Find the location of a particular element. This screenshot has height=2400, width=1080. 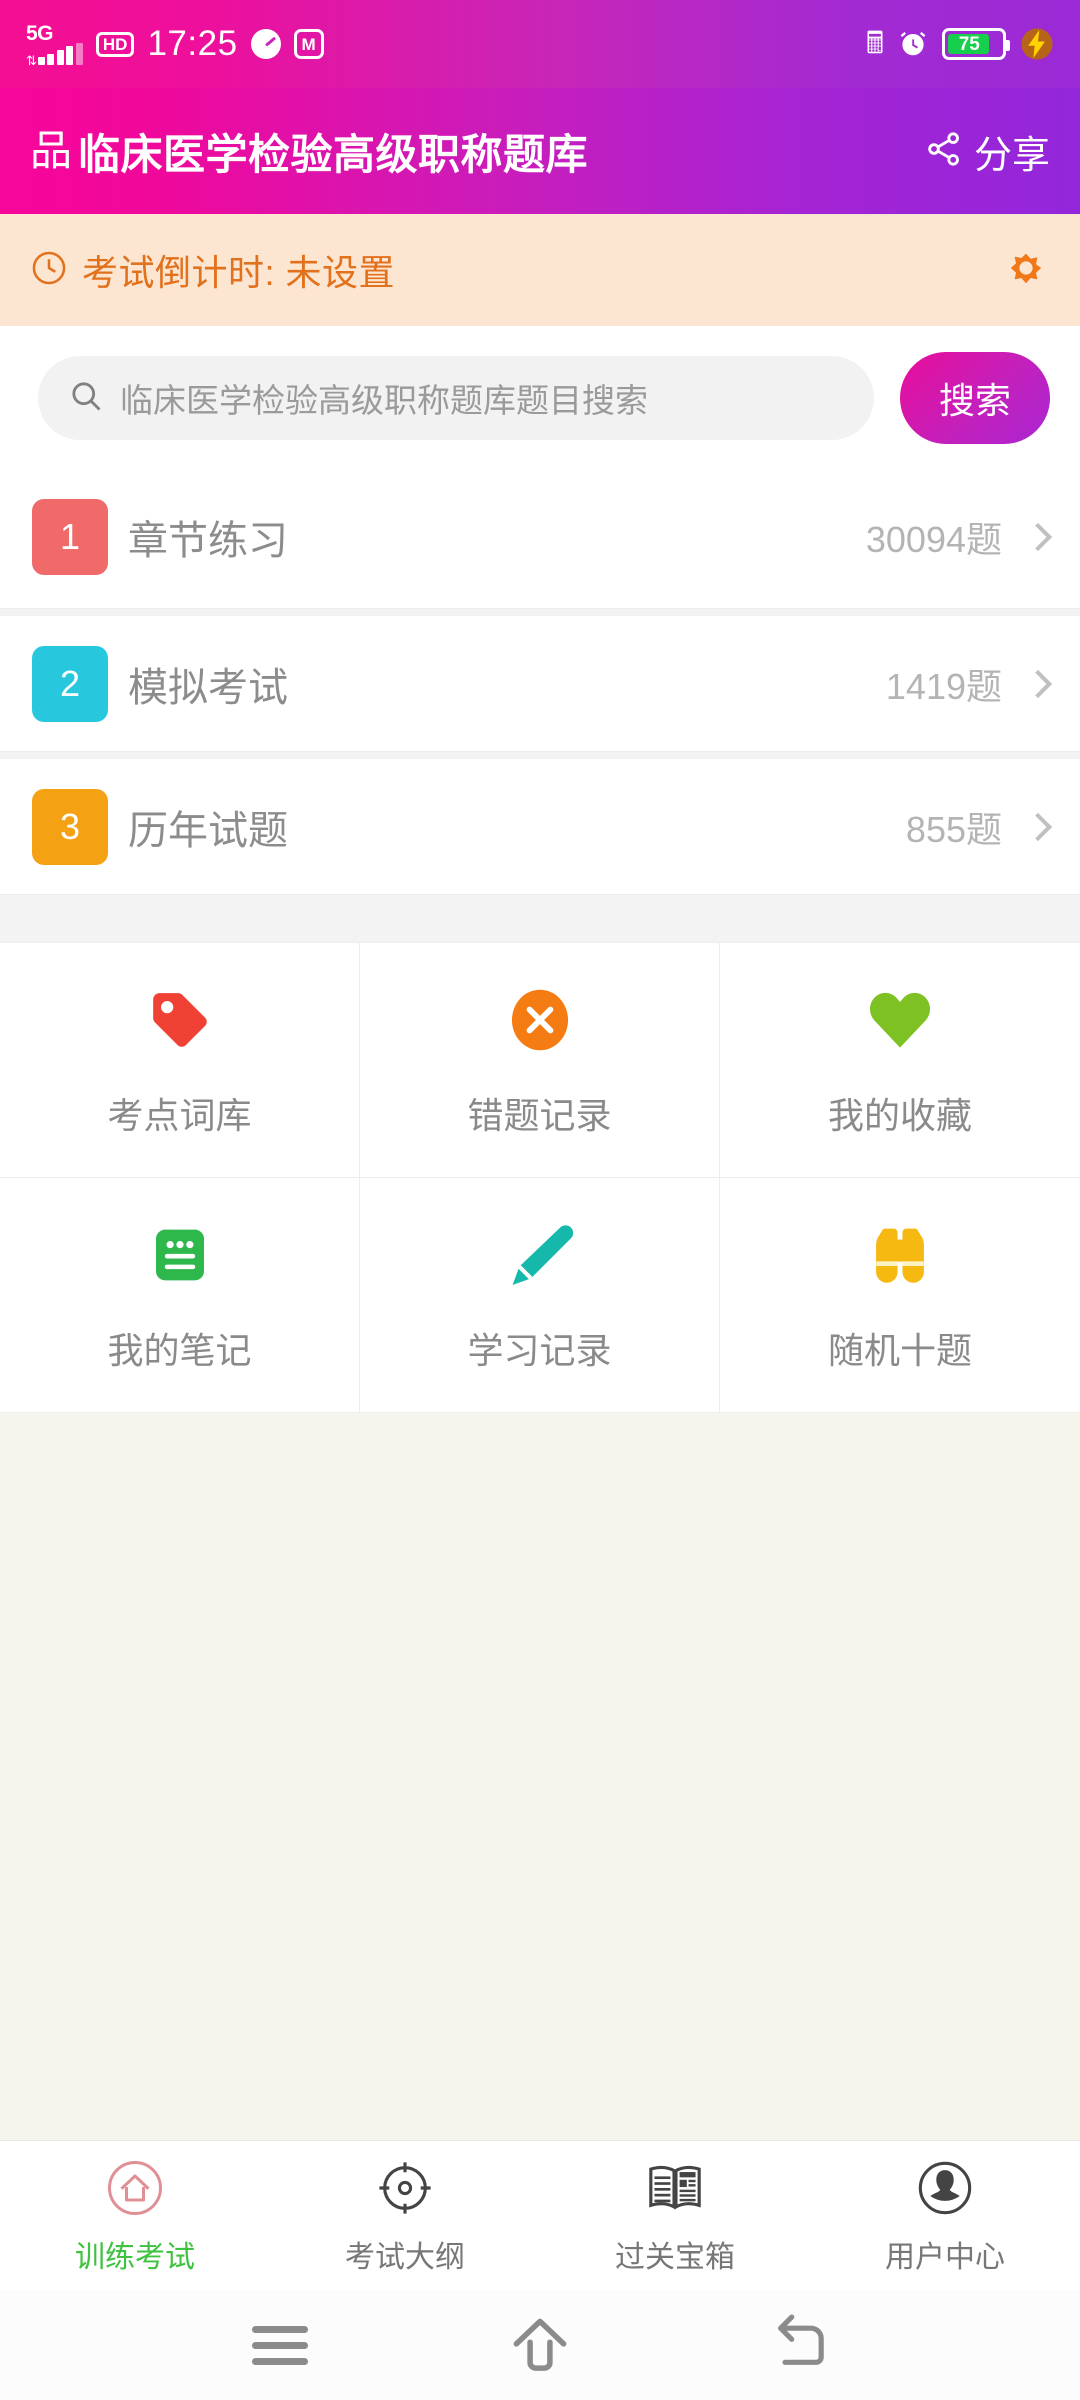

app-title-text: 临床医学检验高级职称题库 is located at coordinates (333, 154).